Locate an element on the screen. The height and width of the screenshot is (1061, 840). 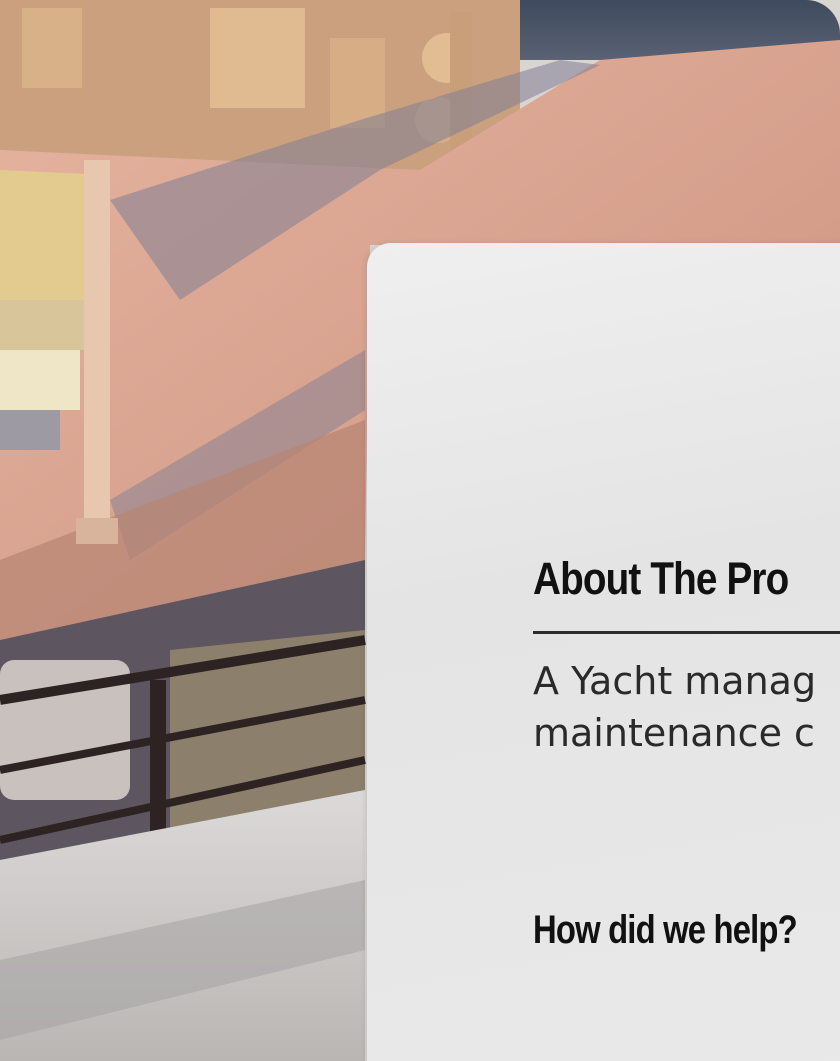
description-line: maintenance c is located at coordinates (674, 733).